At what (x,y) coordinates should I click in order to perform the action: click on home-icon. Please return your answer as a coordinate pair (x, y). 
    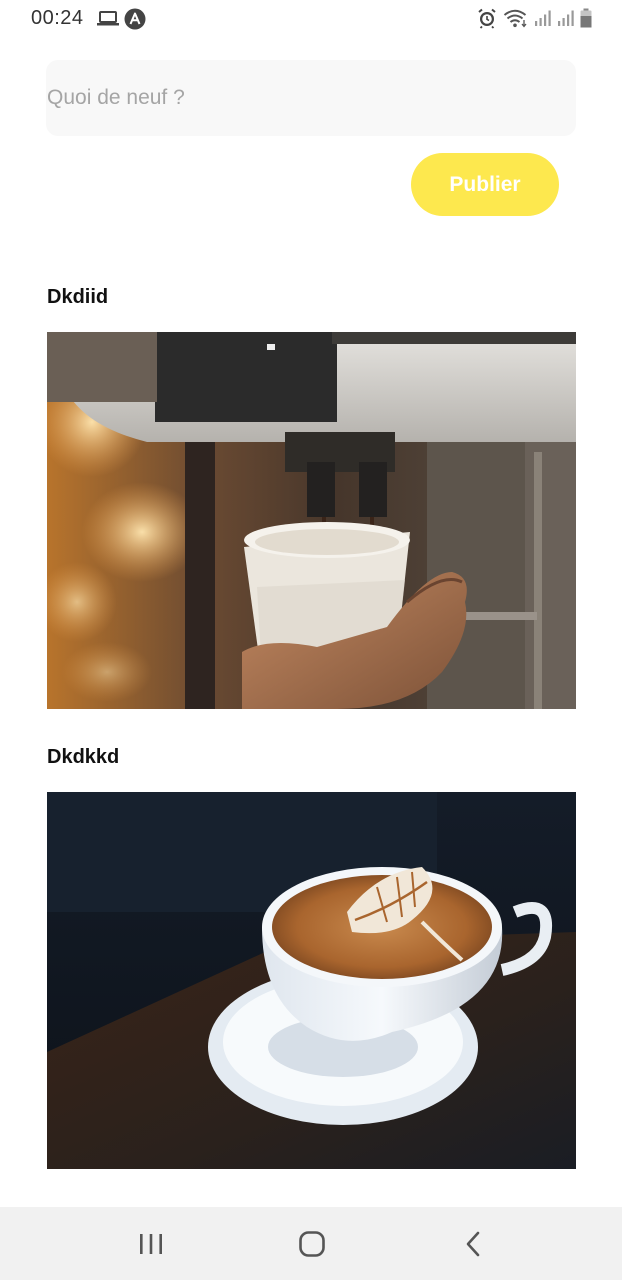
    Looking at the image, I should click on (312, 1243).